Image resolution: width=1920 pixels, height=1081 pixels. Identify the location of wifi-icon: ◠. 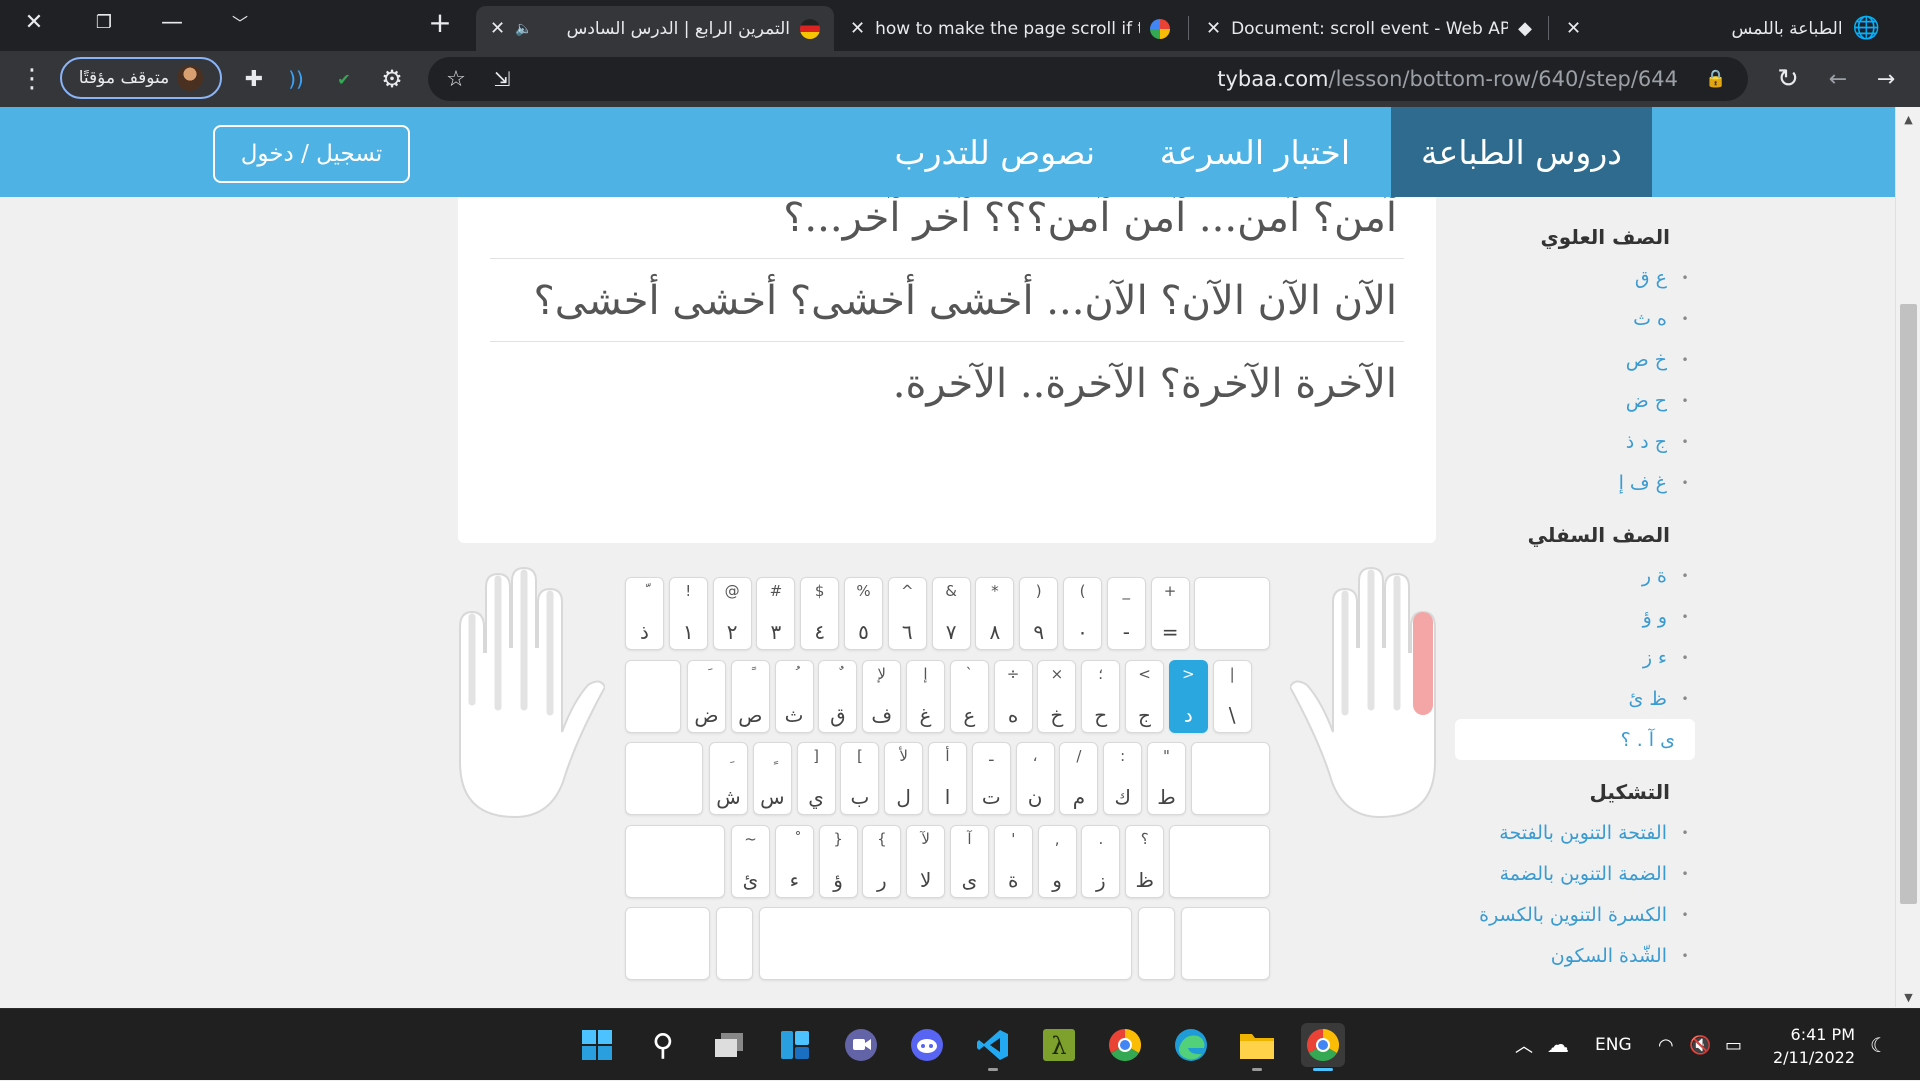
(1666, 1045).